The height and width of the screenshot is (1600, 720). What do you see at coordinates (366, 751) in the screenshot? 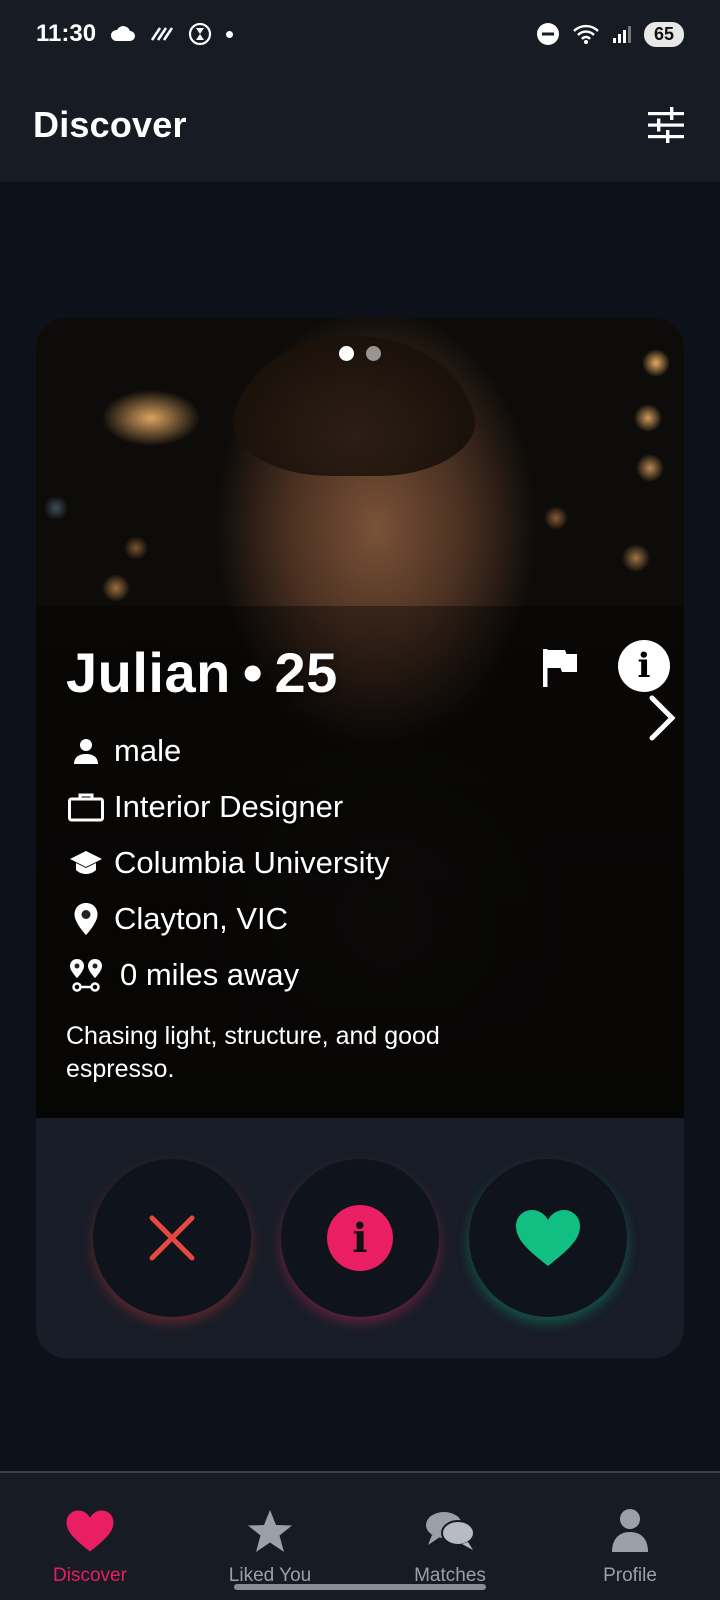
I see `detail-gender: male` at bounding box center [366, 751].